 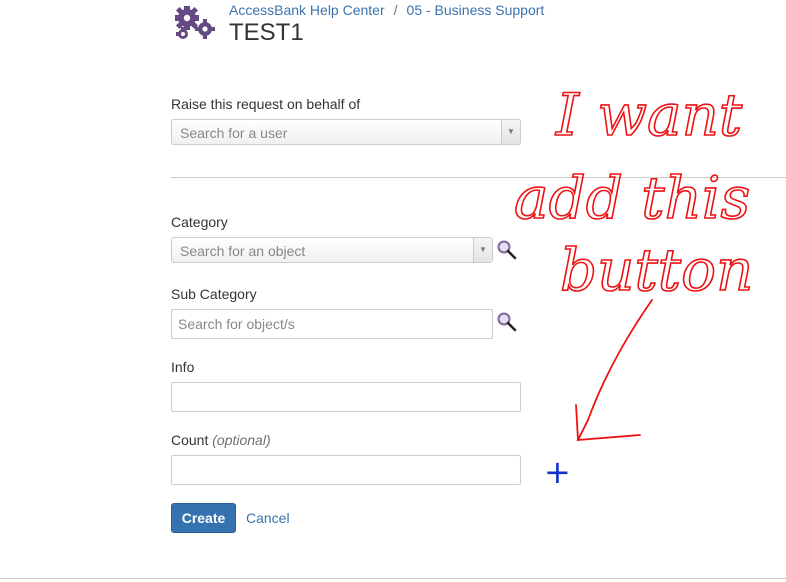 What do you see at coordinates (190, 440) in the screenshot?
I see `count-label-text: Count` at bounding box center [190, 440].